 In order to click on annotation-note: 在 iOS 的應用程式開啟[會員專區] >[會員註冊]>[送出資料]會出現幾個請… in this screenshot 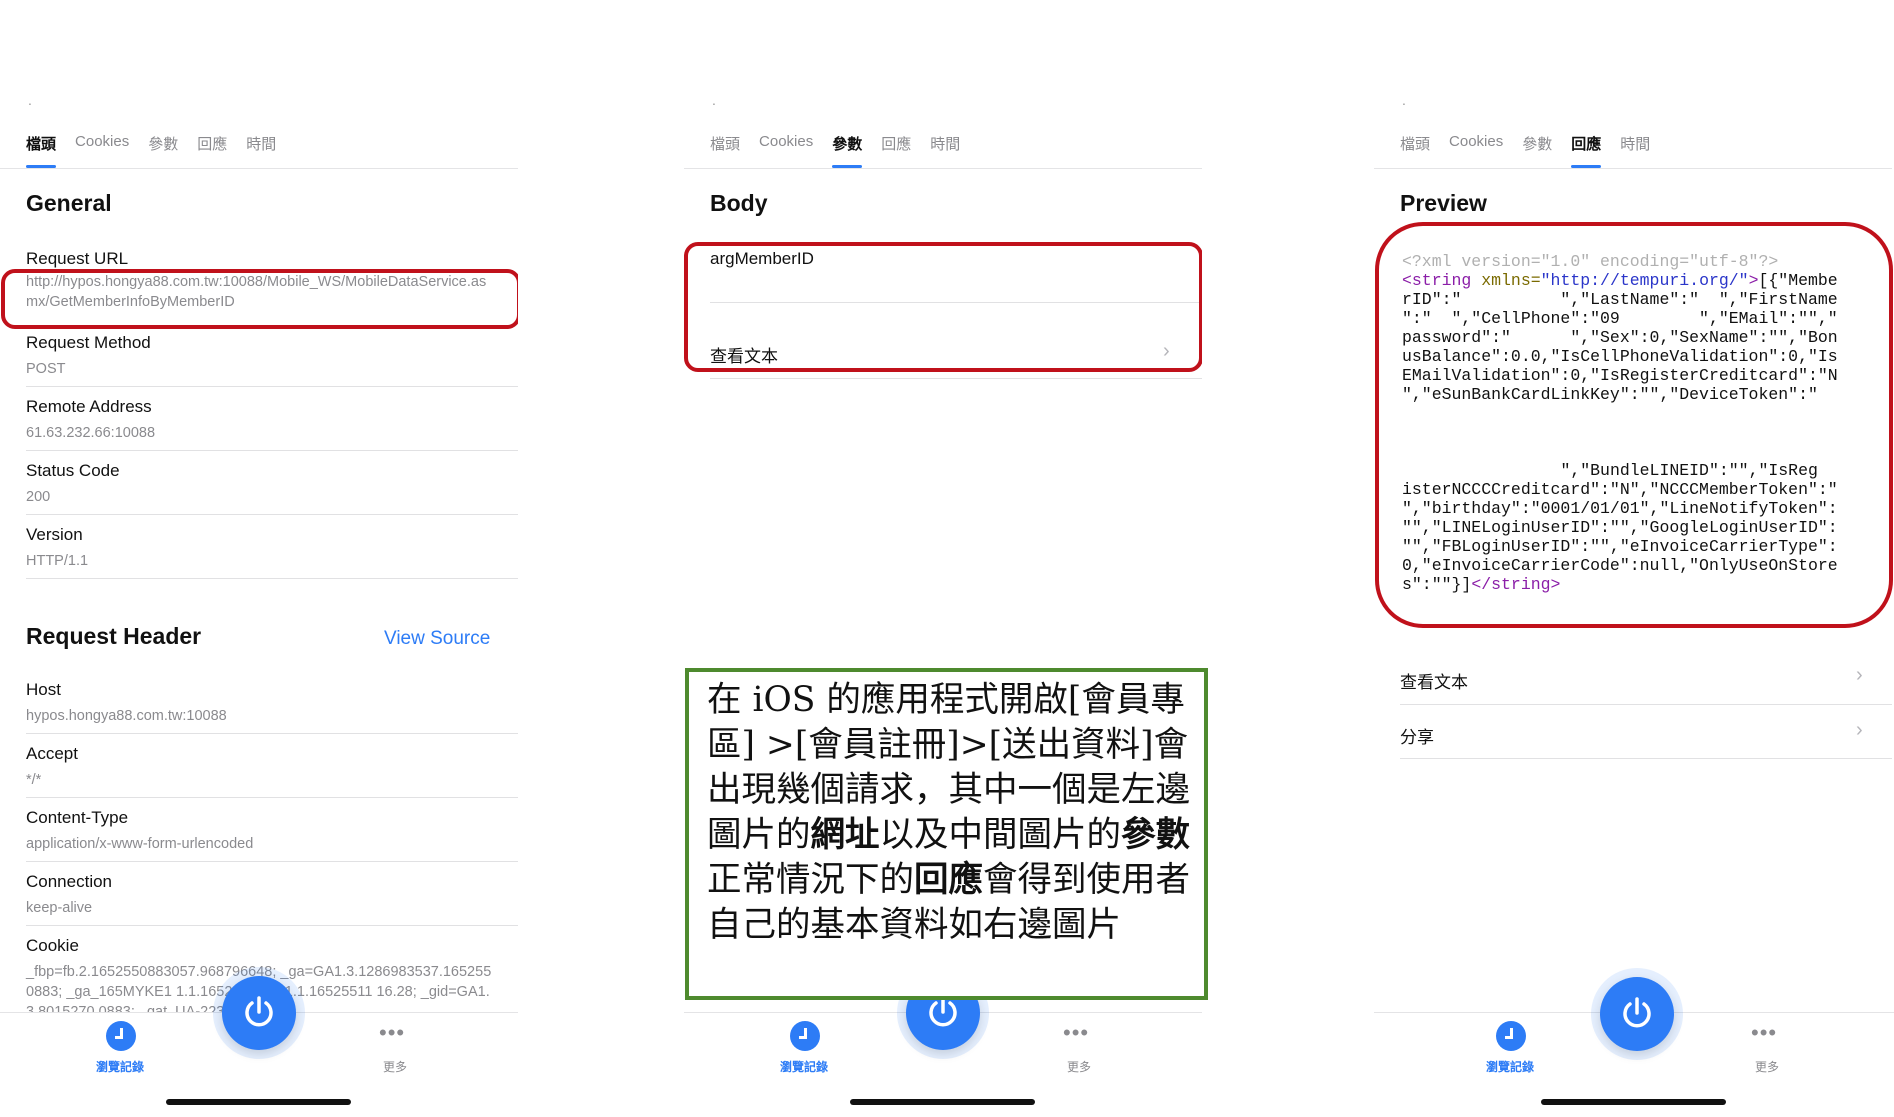, I will do `click(946, 834)`.